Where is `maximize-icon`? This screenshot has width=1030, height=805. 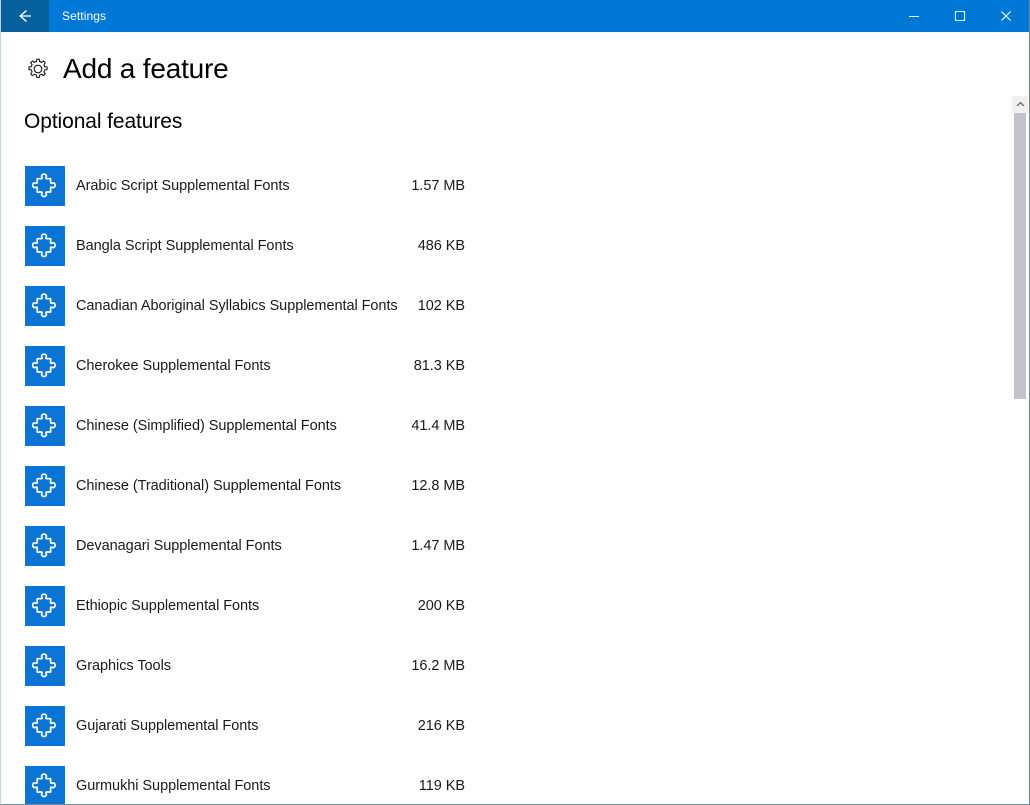 maximize-icon is located at coordinates (960, 16).